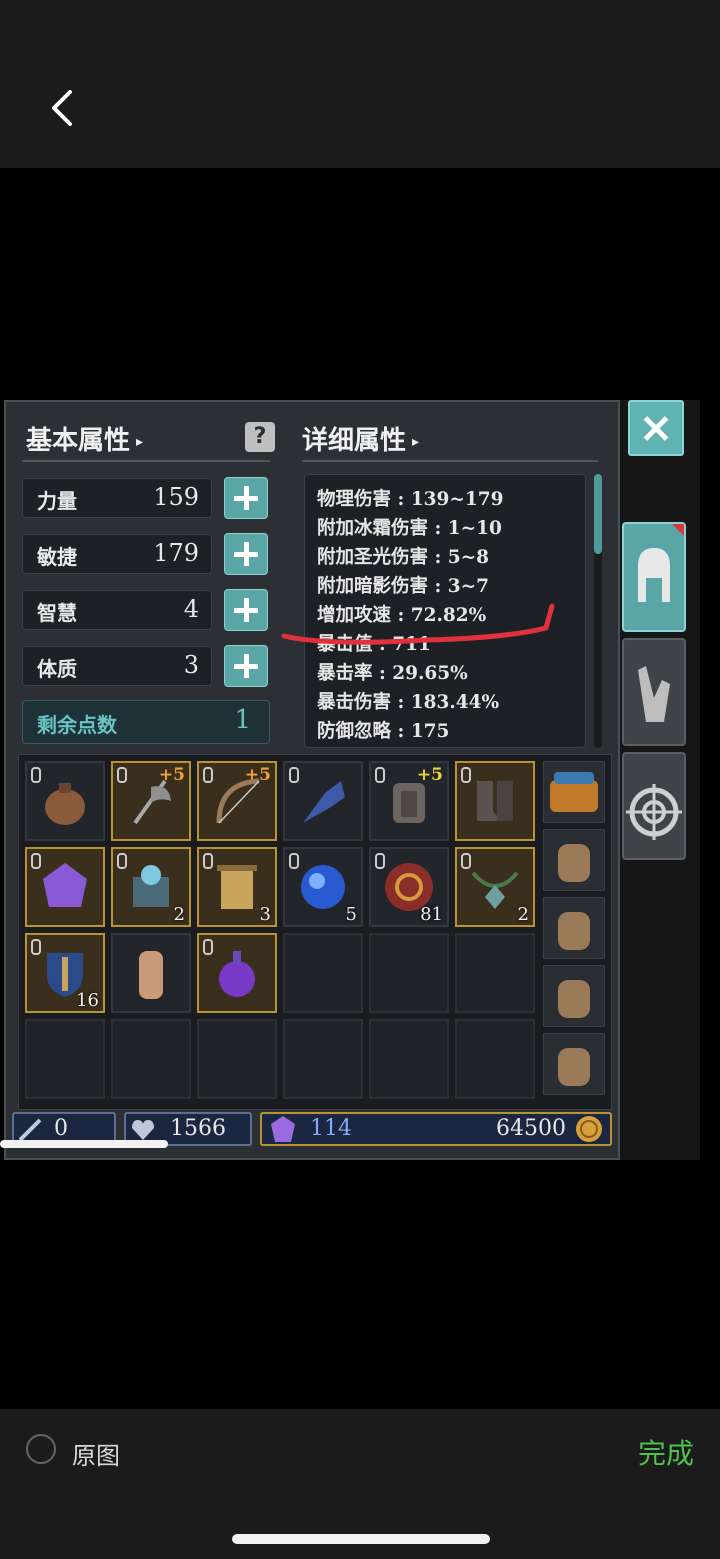  I want to click on boots-icon, so click(495, 801).